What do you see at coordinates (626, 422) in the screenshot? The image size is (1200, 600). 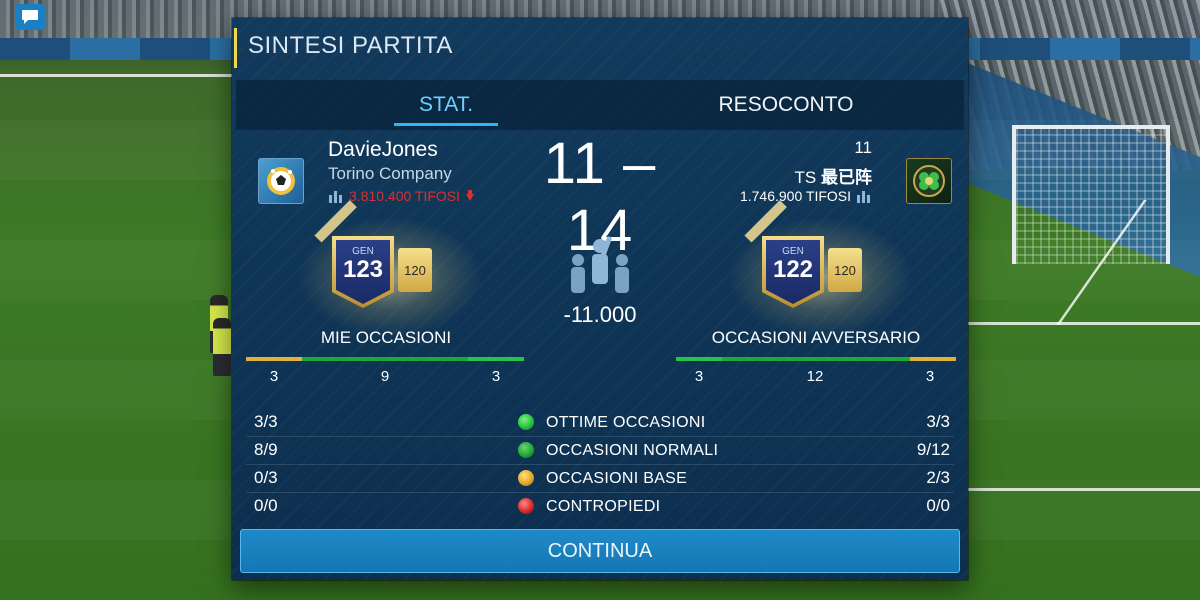 I see `stat-label: OTTIME OCCASIONI` at bounding box center [626, 422].